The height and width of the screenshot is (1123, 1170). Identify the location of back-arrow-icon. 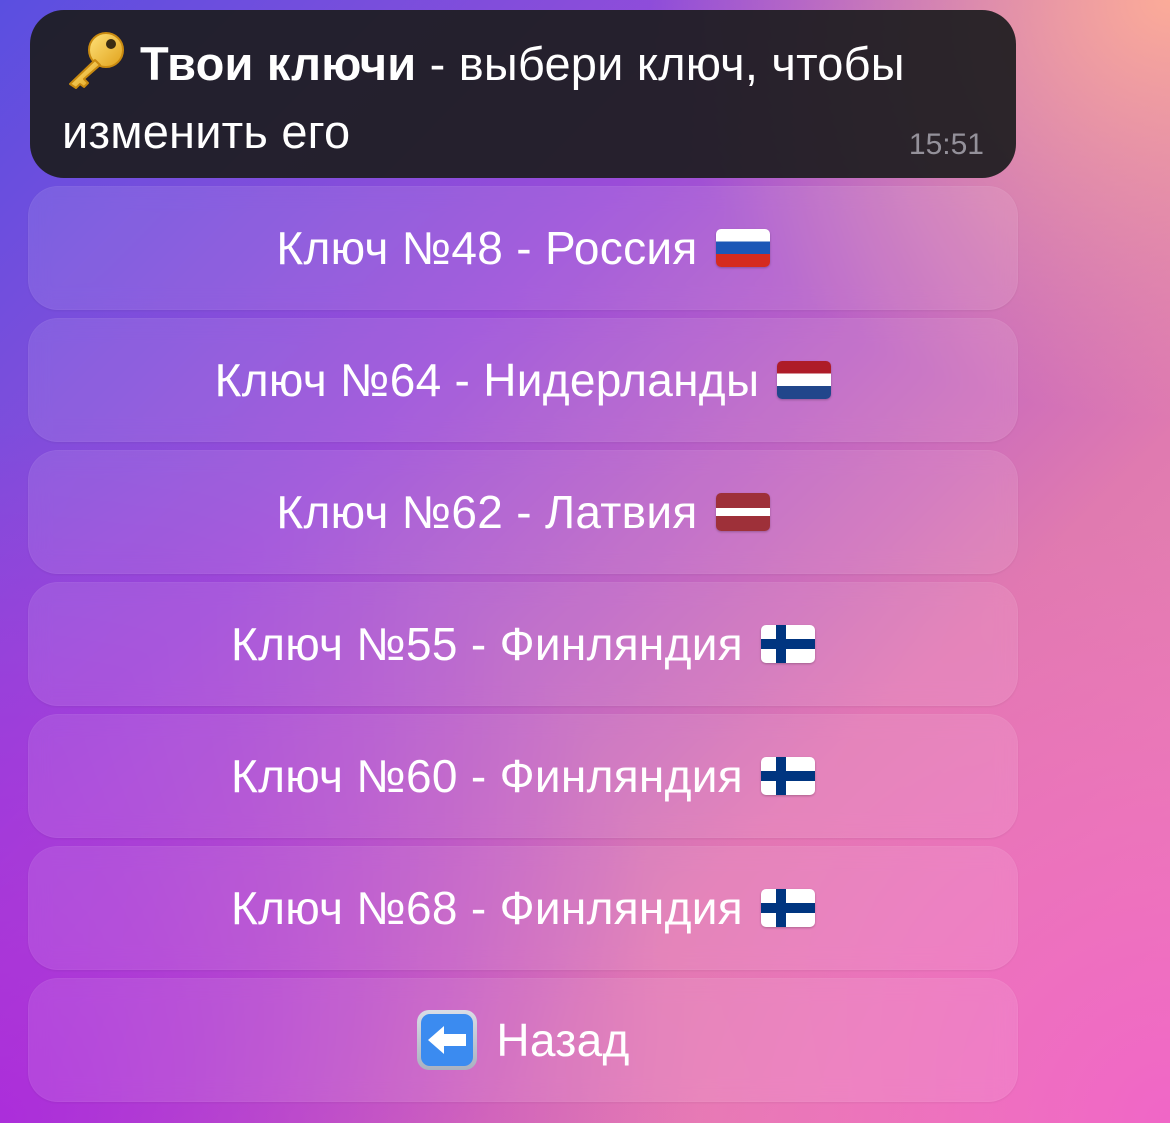
(447, 1040).